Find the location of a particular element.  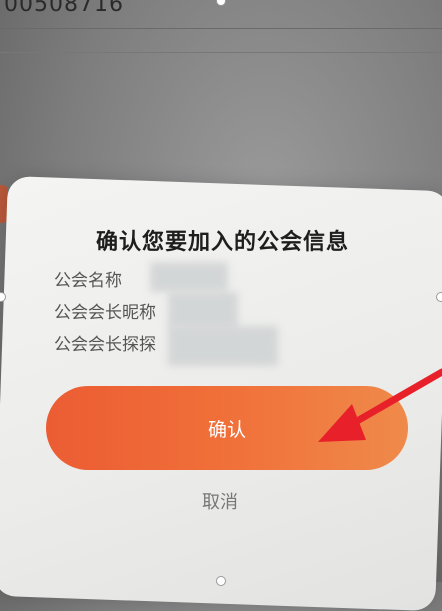

dialog-title: 确认您要加入的公会信息 is located at coordinates (223, 242).